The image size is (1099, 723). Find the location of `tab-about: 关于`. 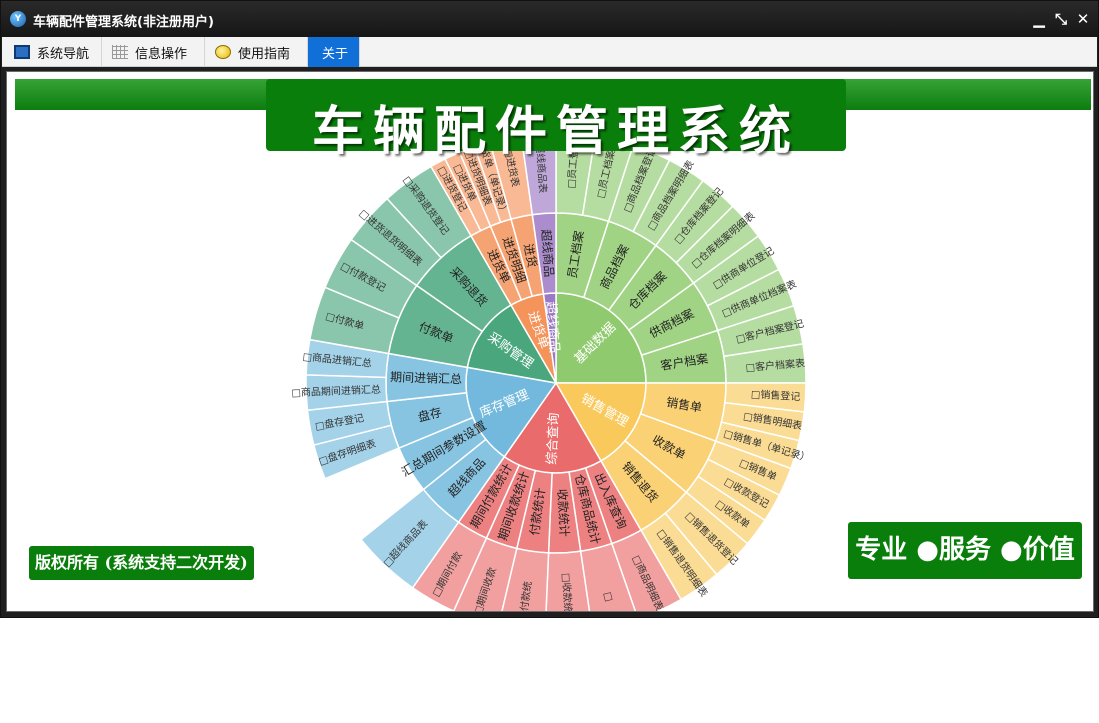

tab-about: 关于 is located at coordinates (334, 52).